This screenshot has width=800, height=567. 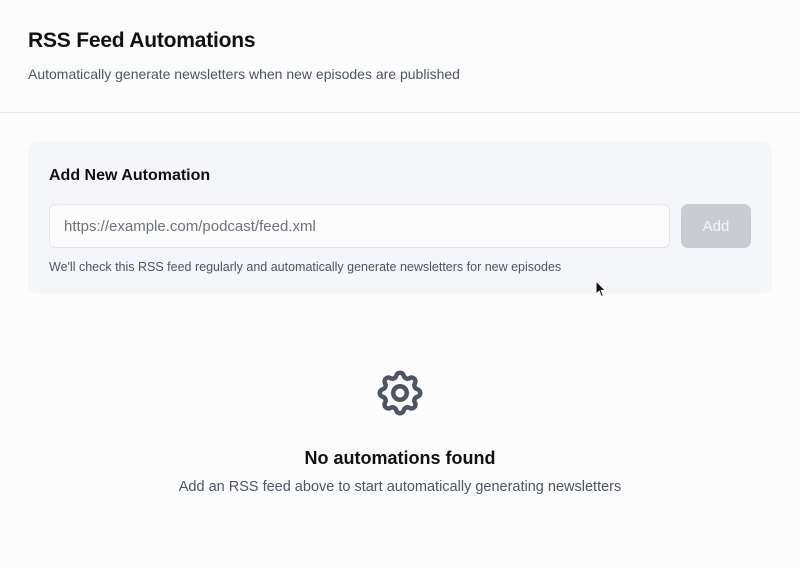 I want to click on add-button: Add, so click(x=716, y=226).